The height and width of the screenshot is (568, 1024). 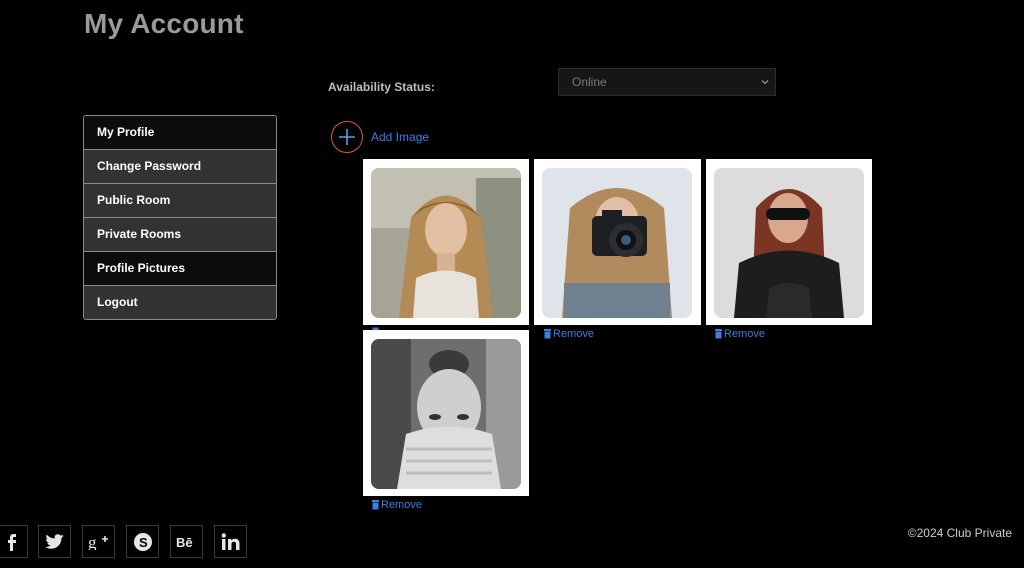 I want to click on svg-text: g, so click(x=92, y=542).